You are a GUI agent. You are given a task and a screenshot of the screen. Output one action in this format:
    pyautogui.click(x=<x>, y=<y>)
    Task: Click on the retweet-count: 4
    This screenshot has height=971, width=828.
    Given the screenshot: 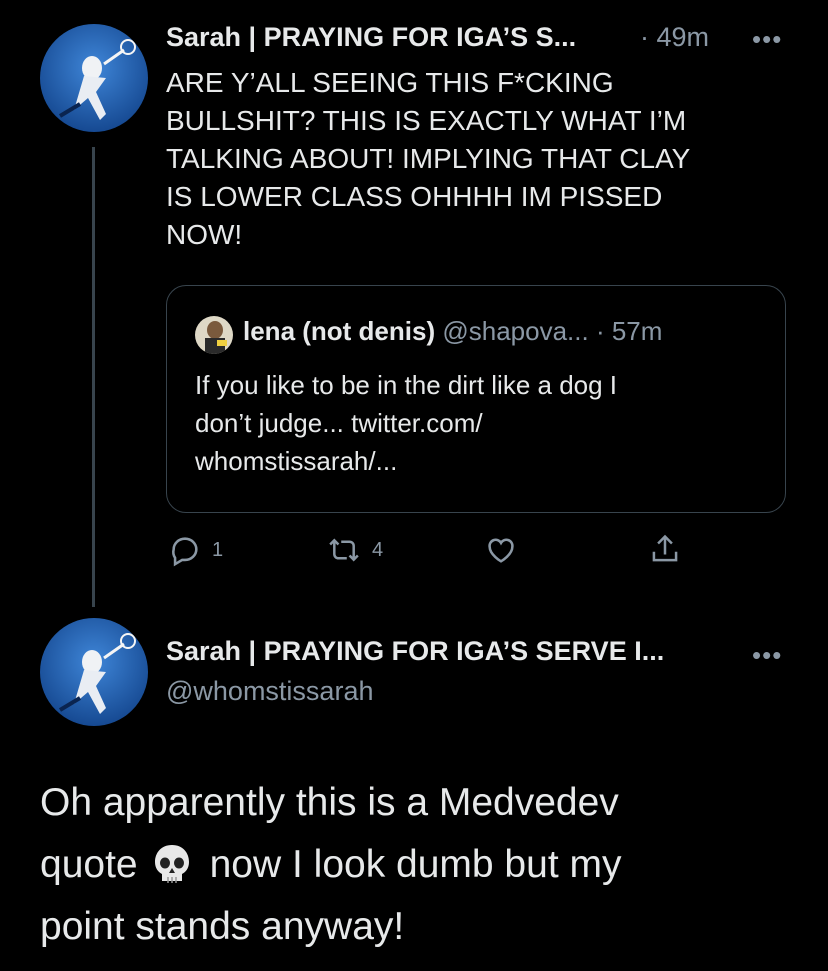 What is the action you would take?
    pyautogui.click(x=378, y=549)
    